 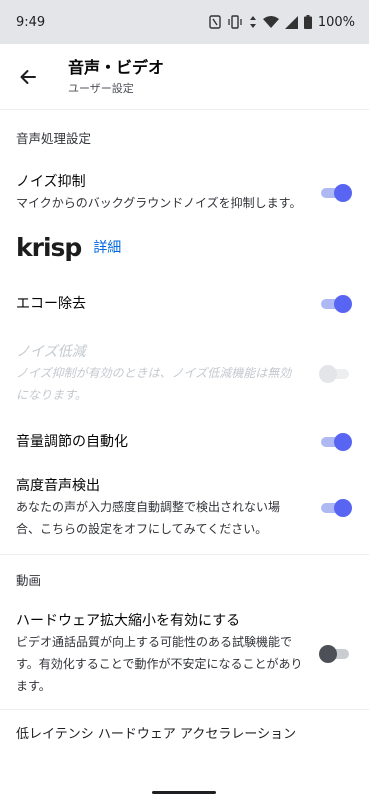 What do you see at coordinates (101, 88) in the screenshot?
I see `page-subtitle: ユーザー設定` at bounding box center [101, 88].